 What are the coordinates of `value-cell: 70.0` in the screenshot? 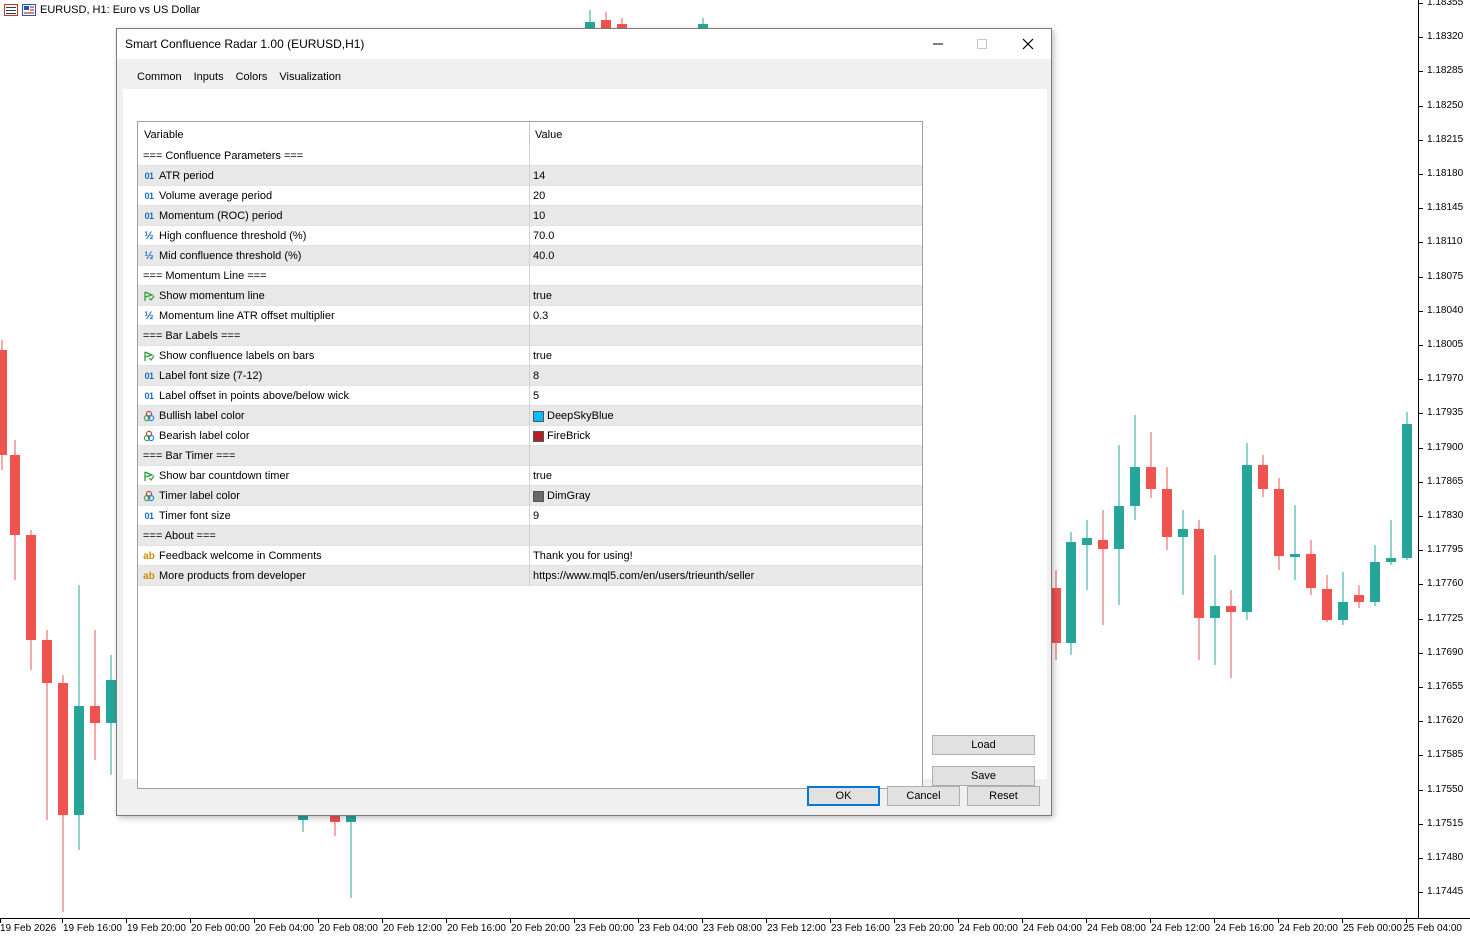 It's located at (543, 236).